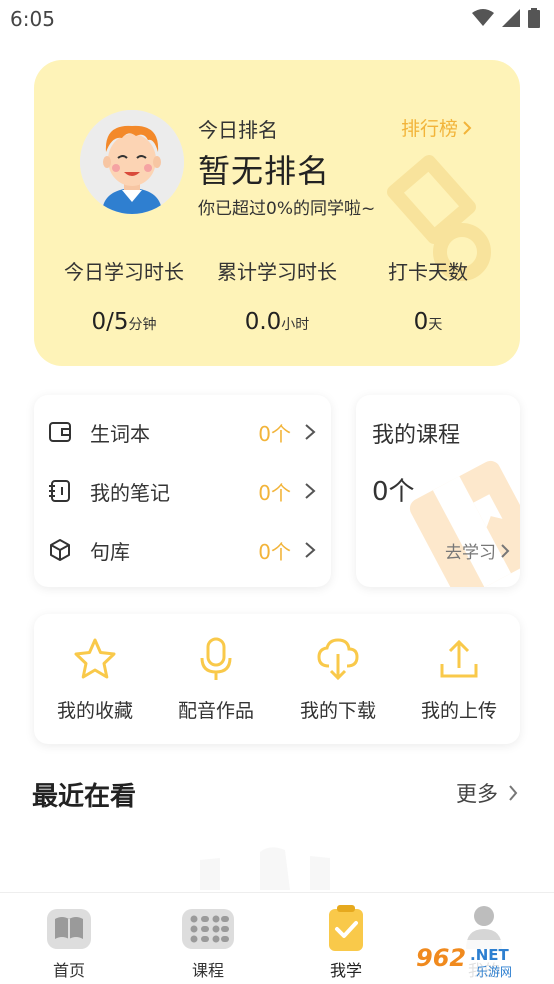 The image size is (554, 984). I want to click on action-downloads: 我的下载, so click(338, 679).